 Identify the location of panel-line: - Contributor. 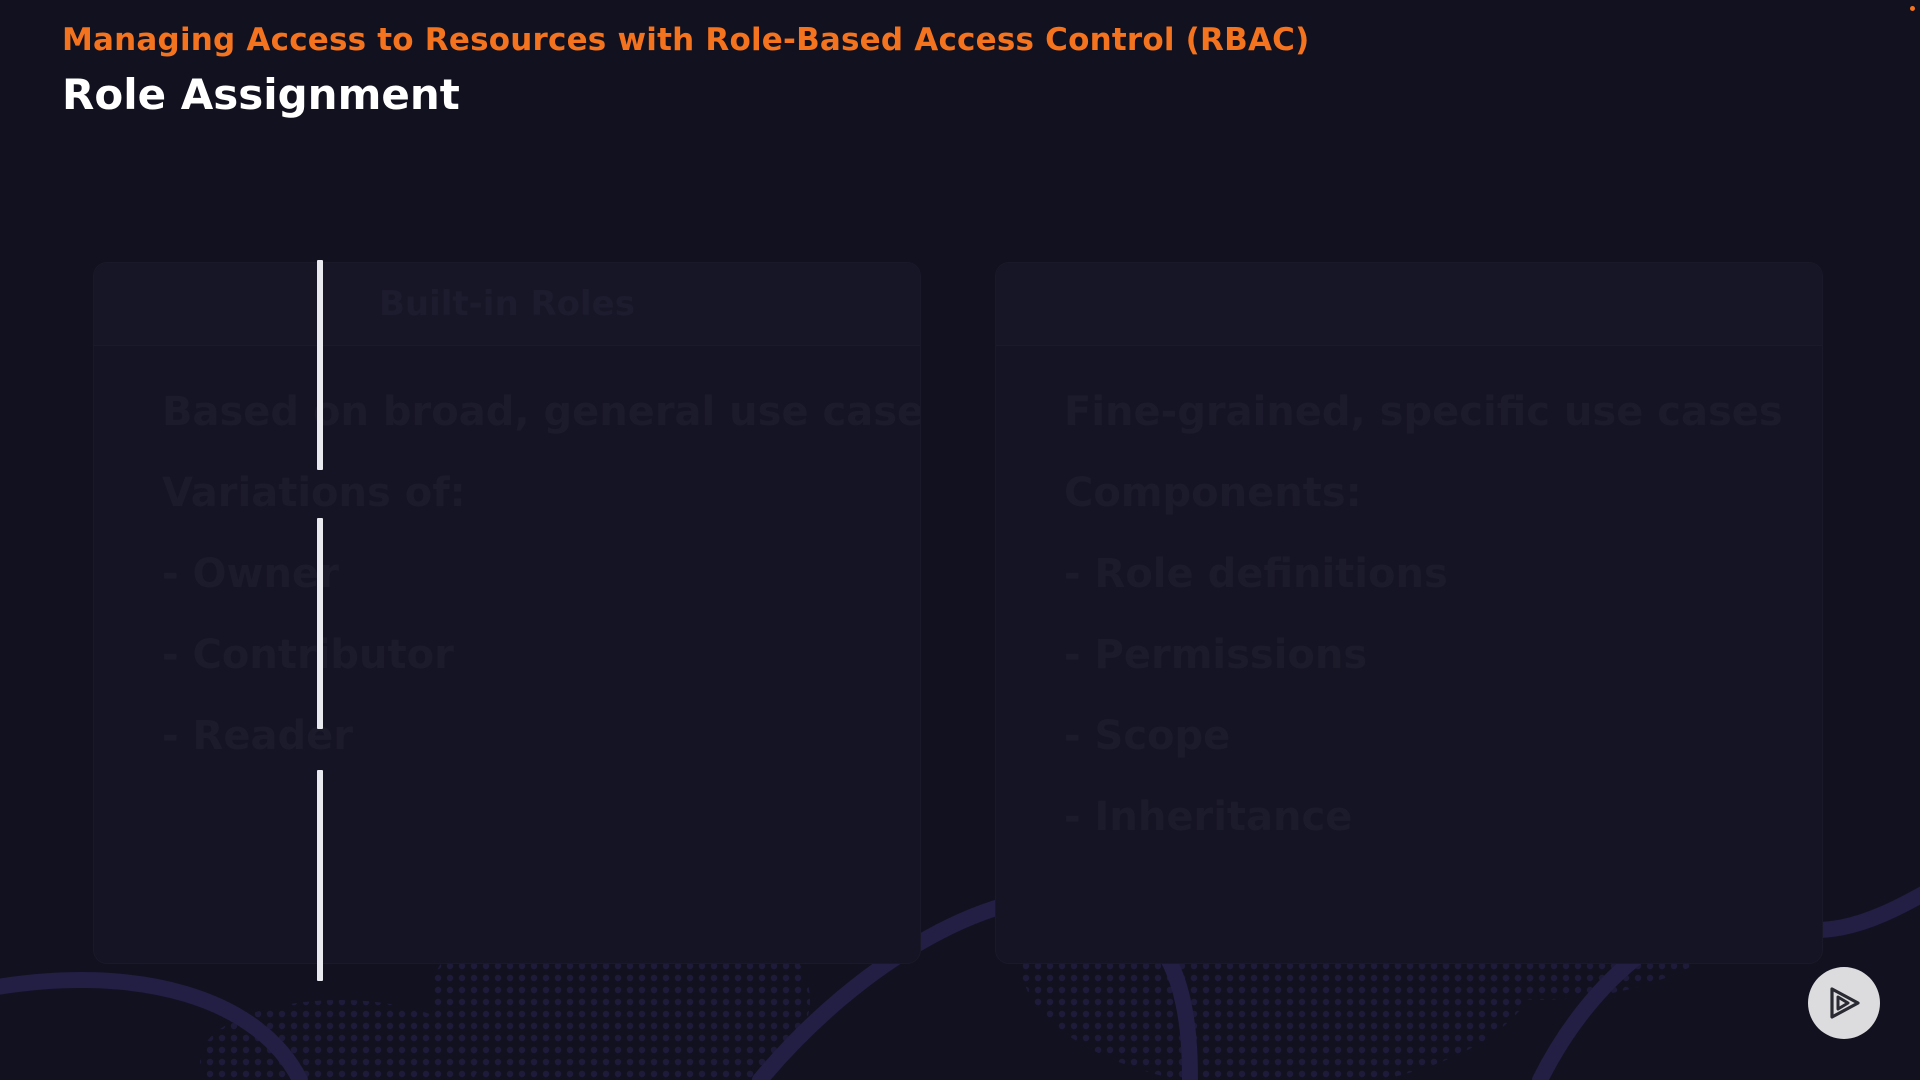
(308, 655).